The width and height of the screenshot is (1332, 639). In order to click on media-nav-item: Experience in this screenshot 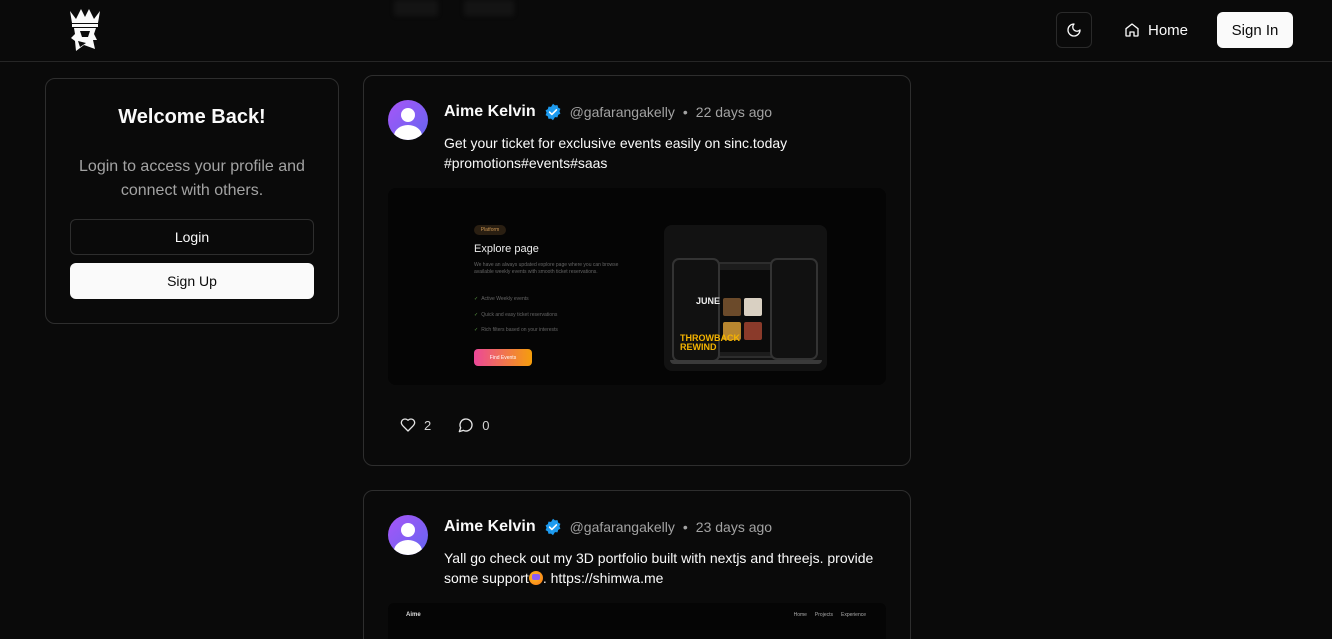, I will do `click(853, 615)`.